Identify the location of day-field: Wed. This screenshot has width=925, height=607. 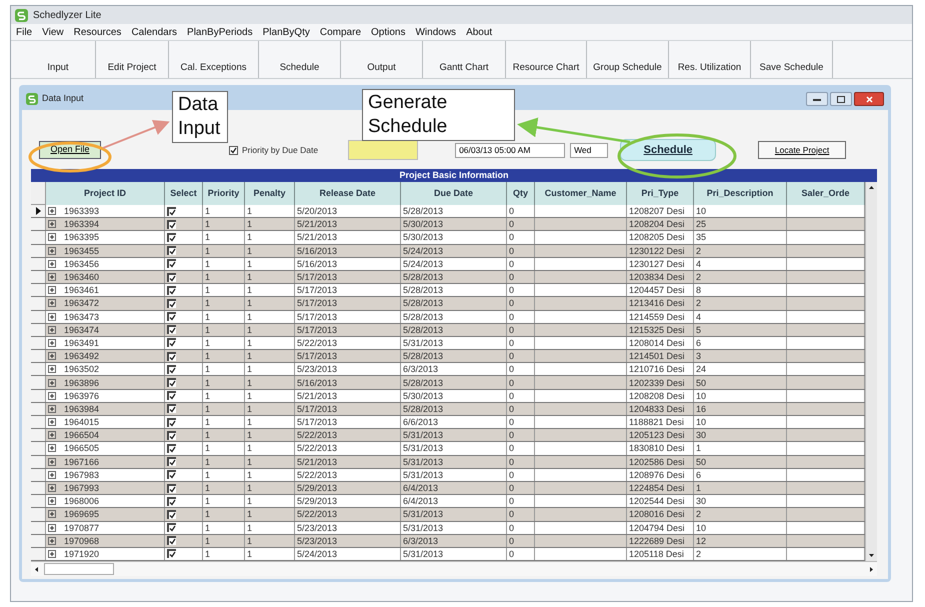
(589, 150).